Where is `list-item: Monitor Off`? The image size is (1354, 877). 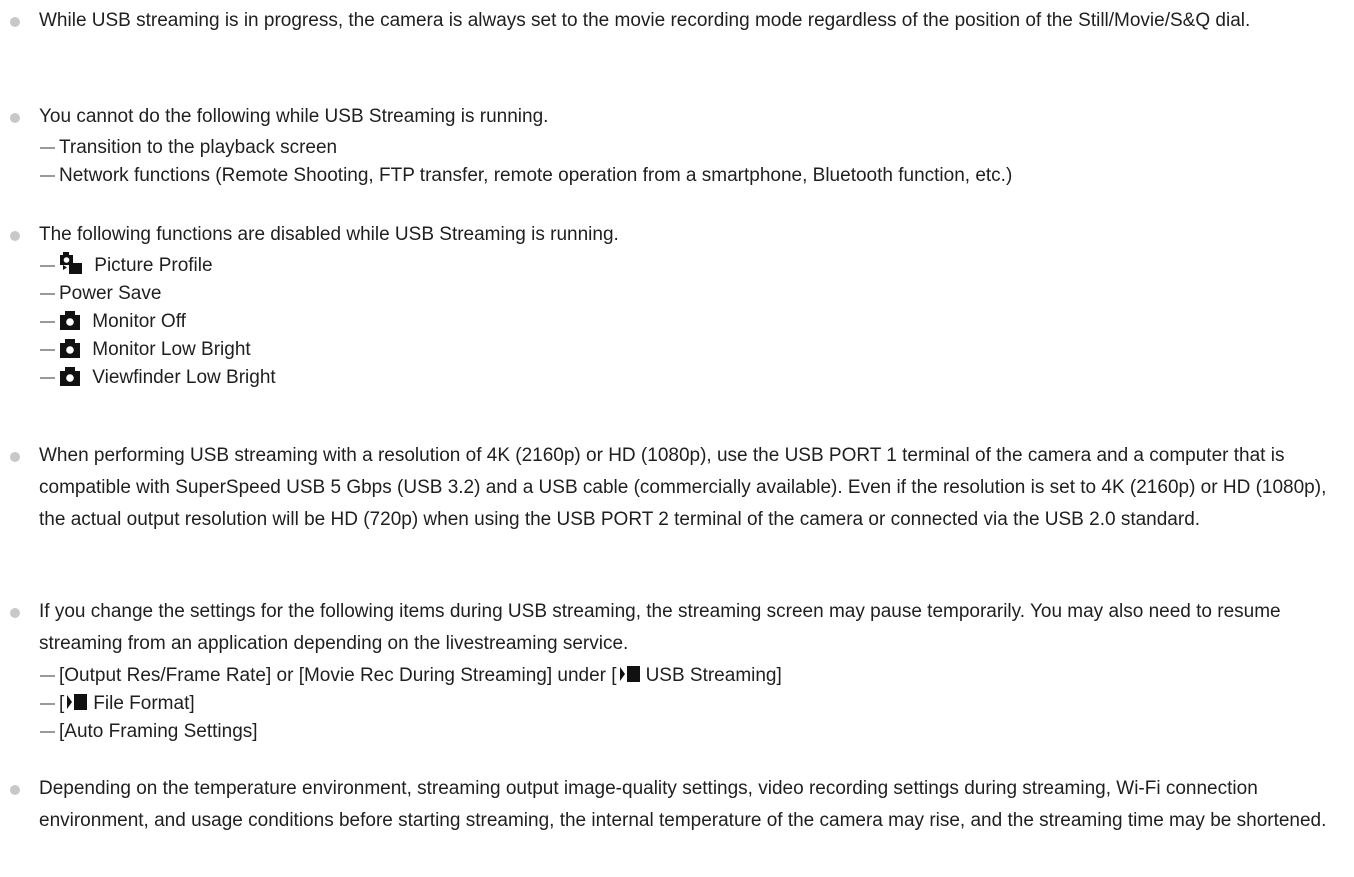 list-item: Monitor Off is located at coordinates (157, 322).